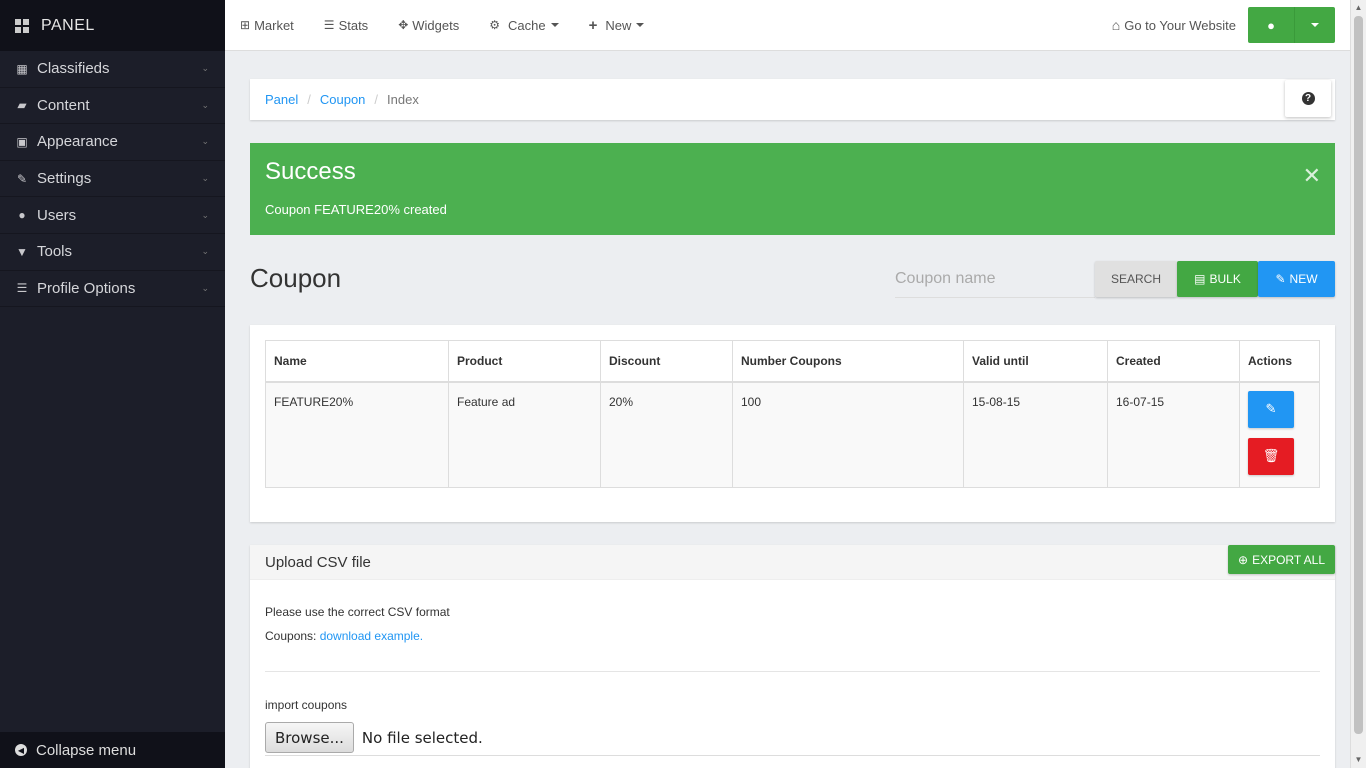 This screenshot has width=1366, height=768. I want to click on download-circle-icon: ⊕, so click(1243, 559).